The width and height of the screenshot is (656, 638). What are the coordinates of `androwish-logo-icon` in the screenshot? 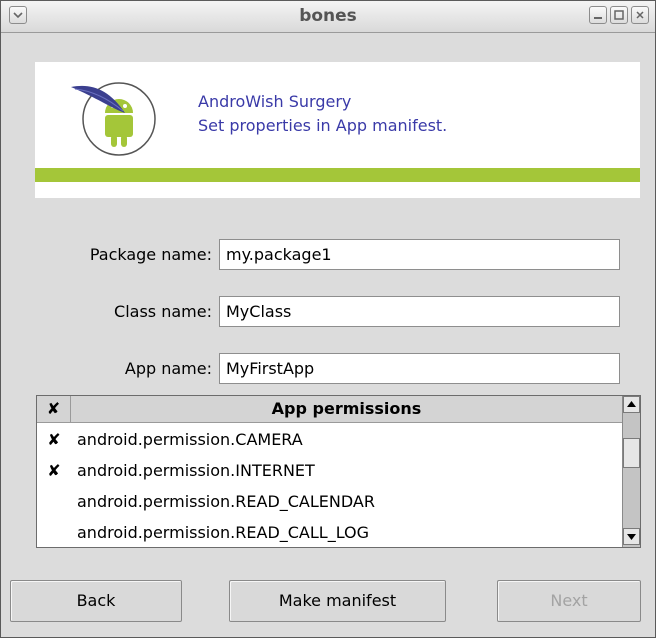 It's located at (113, 119).